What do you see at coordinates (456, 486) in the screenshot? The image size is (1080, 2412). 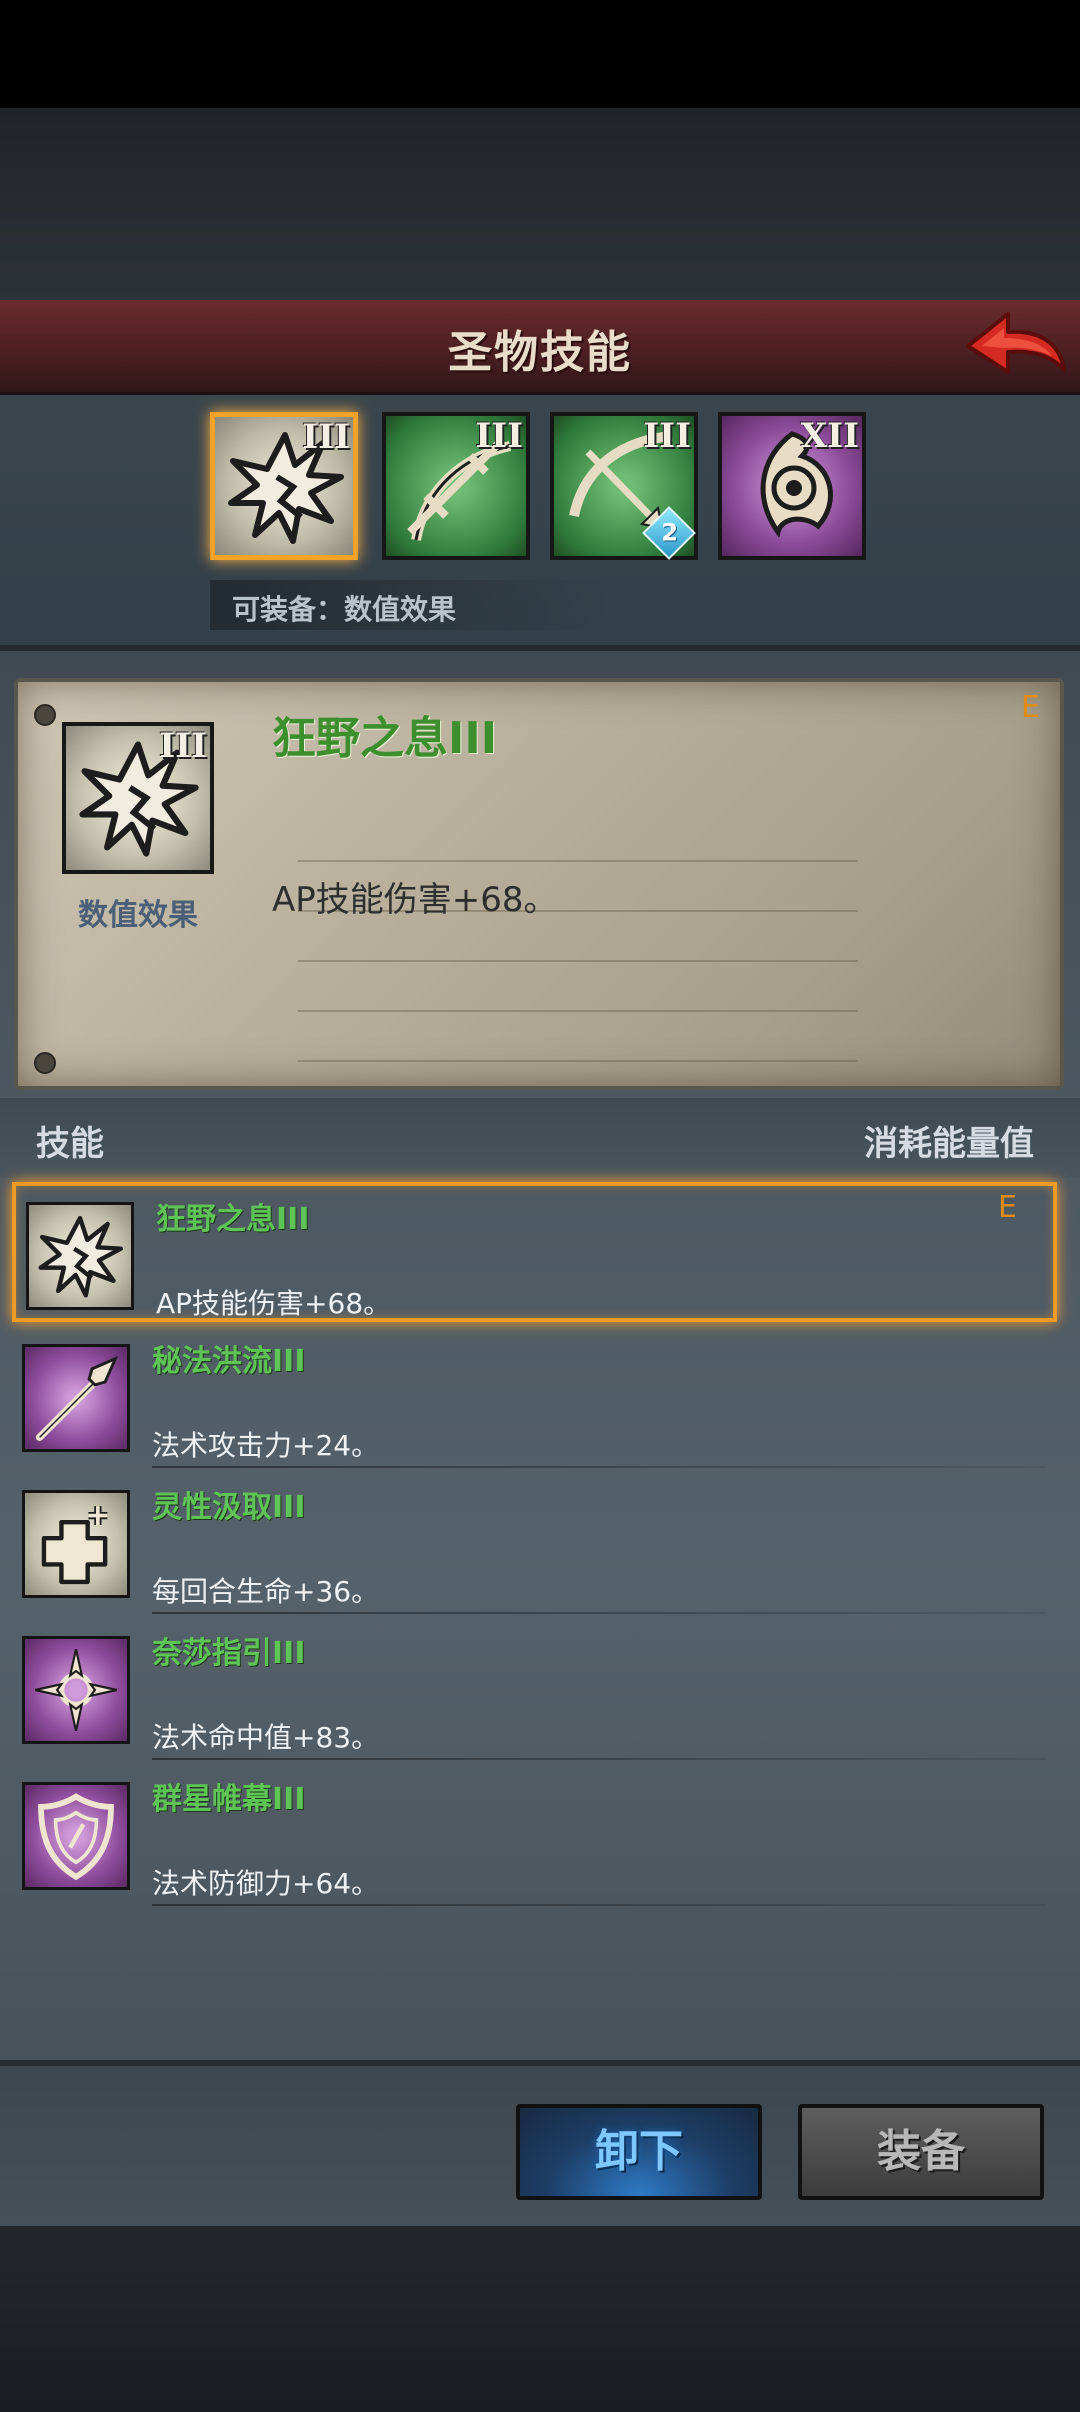 I see `tab-relic-2: III` at bounding box center [456, 486].